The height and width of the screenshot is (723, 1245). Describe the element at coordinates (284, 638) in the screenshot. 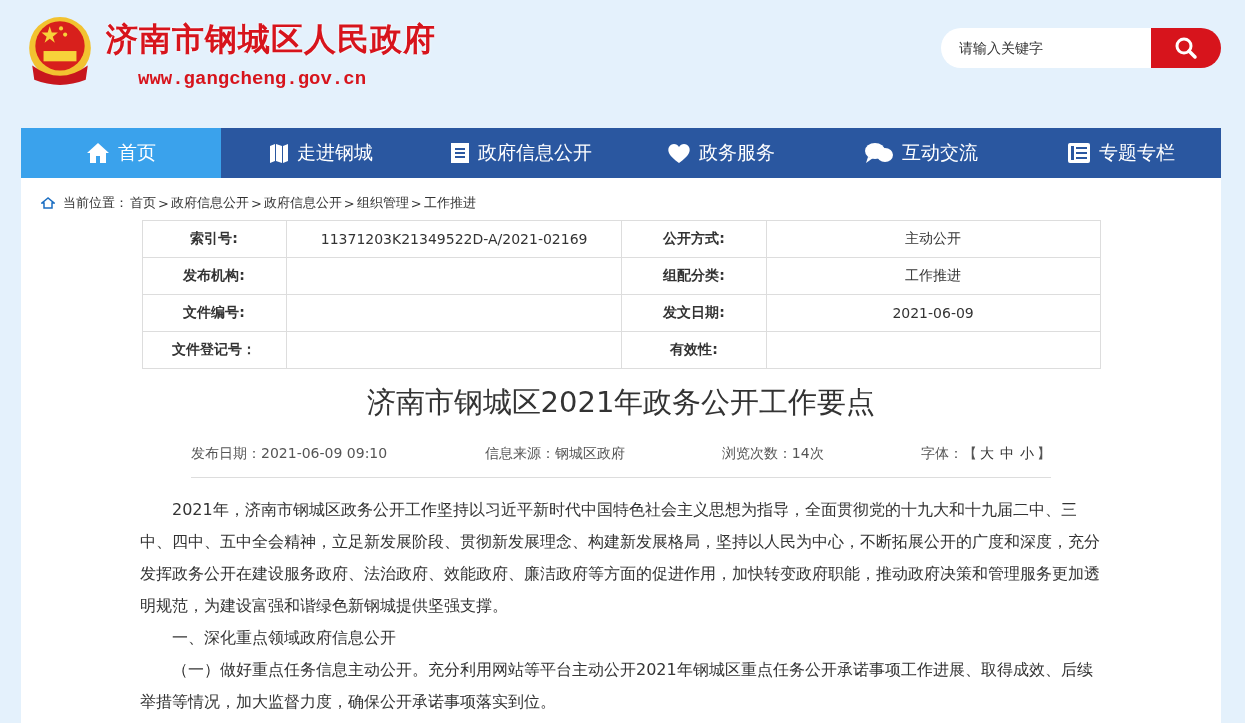

I see `article-paragraph: 一、深化重点领域政府信息公开` at that location.